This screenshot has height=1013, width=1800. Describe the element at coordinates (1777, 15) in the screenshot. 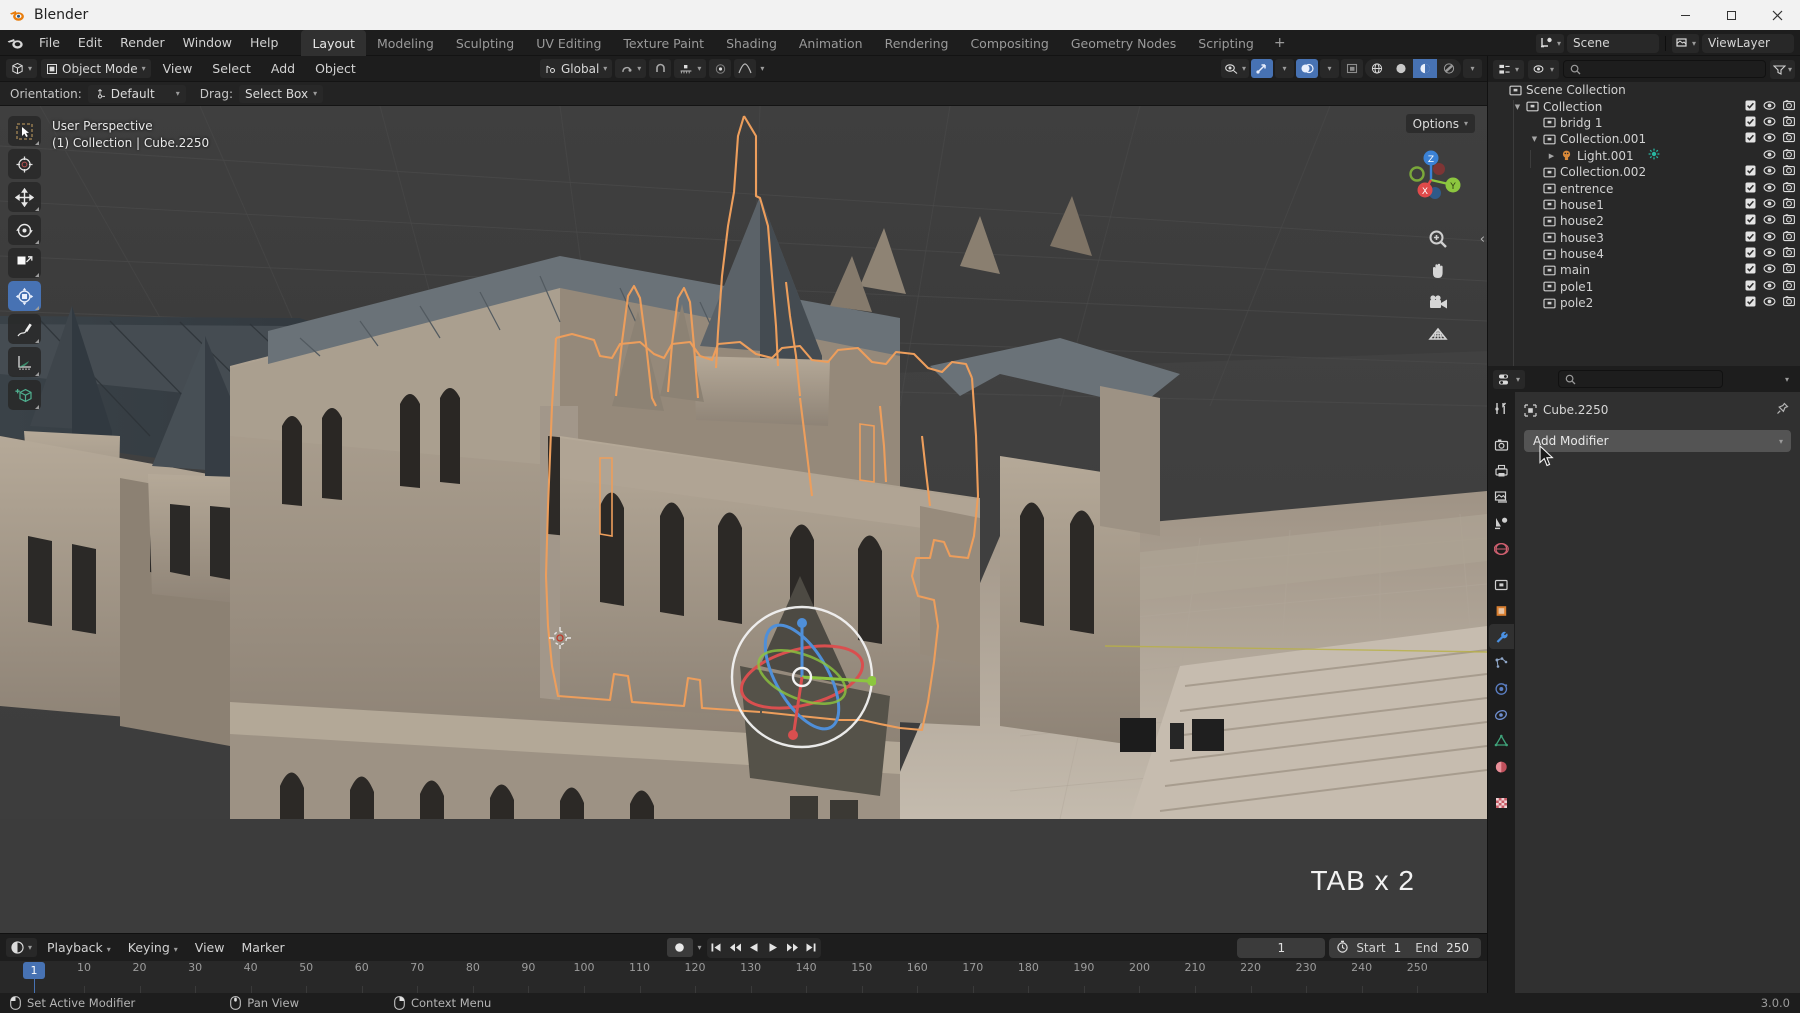

I see `close-icon` at that location.